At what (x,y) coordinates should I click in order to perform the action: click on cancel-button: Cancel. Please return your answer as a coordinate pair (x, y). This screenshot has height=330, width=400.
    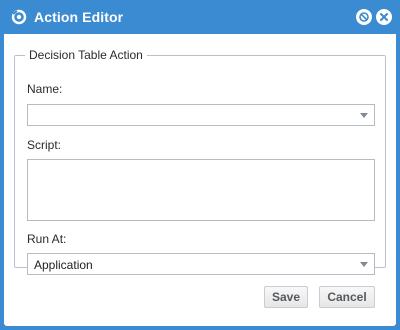
    Looking at the image, I should click on (347, 297).